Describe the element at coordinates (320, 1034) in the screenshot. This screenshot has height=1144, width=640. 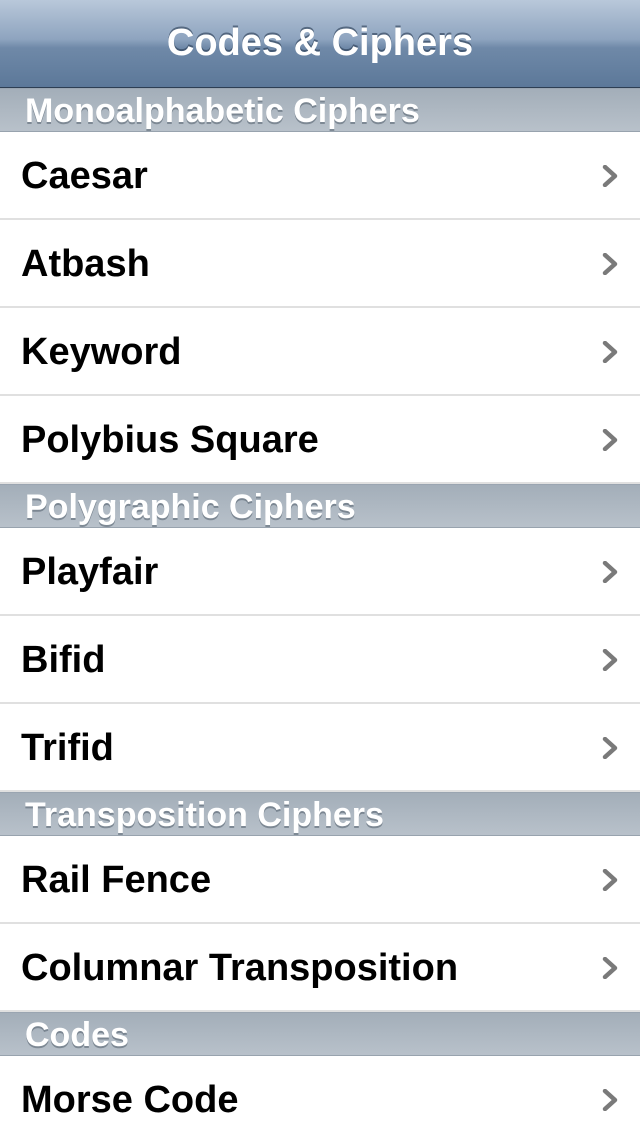
I see `section-header: Codes` at that location.